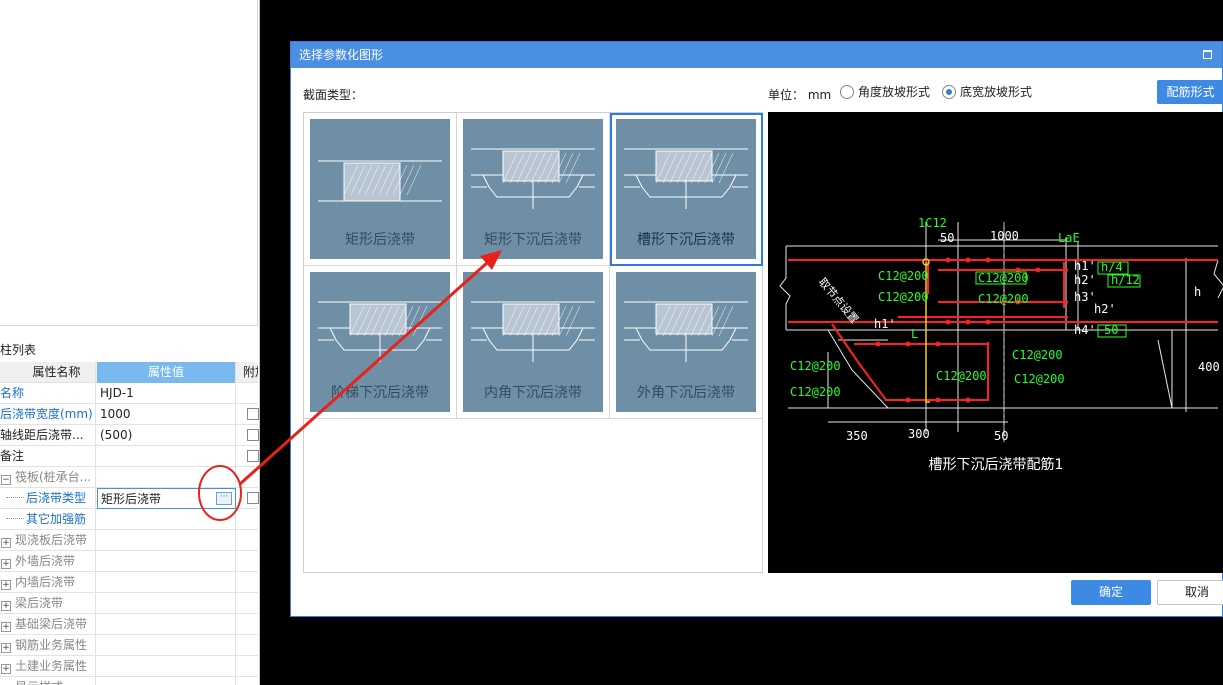 The width and height of the screenshot is (1223, 685). I want to click on shape-label: 外角下沉后浇带, so click(686, 393).